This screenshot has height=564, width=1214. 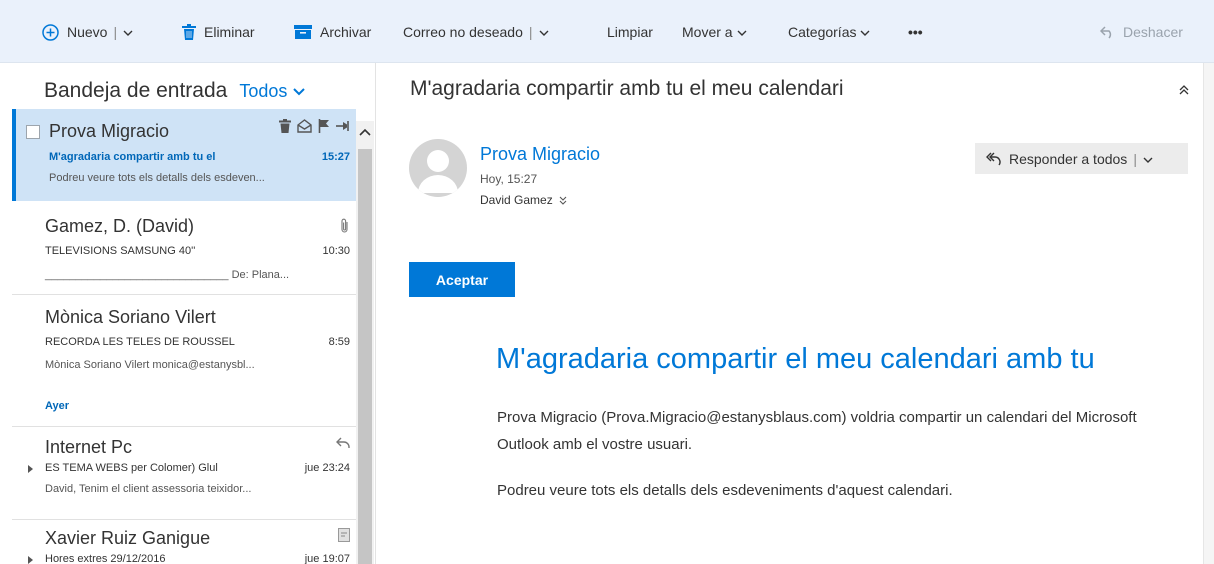 What do you see at coordinates (109, 131) in the screenshot?
I see `message-sender: Prova Migracio` at bounding box center [109, 131].